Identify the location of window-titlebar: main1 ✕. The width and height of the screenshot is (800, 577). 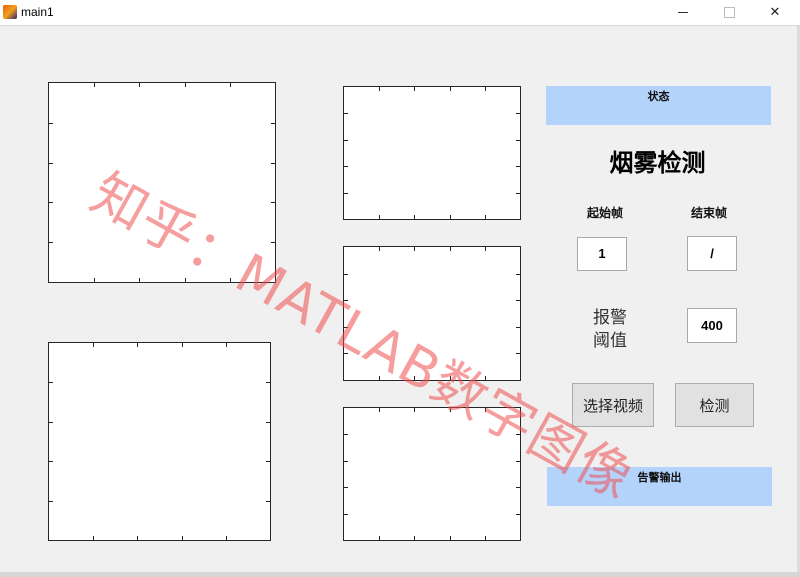
(400, 13).